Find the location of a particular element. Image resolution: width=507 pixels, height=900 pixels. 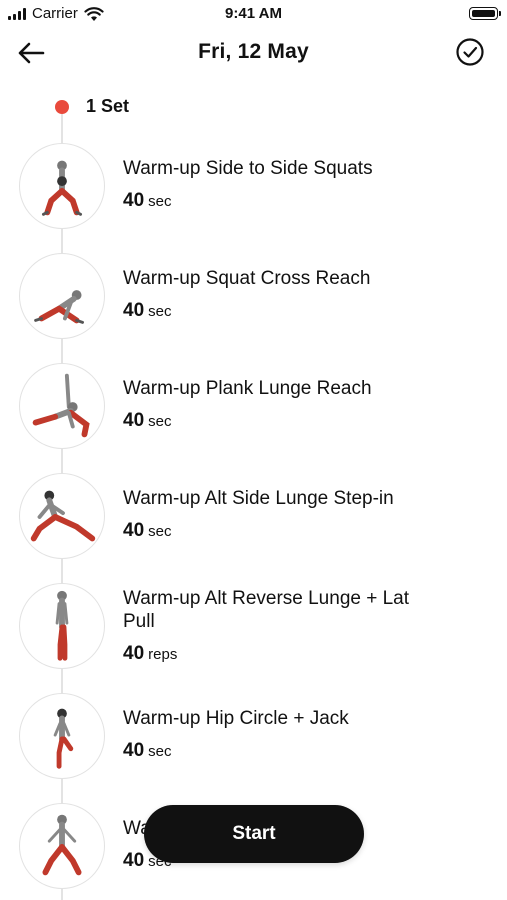

exercise-unit: reps is located at coordinates (163, 654).